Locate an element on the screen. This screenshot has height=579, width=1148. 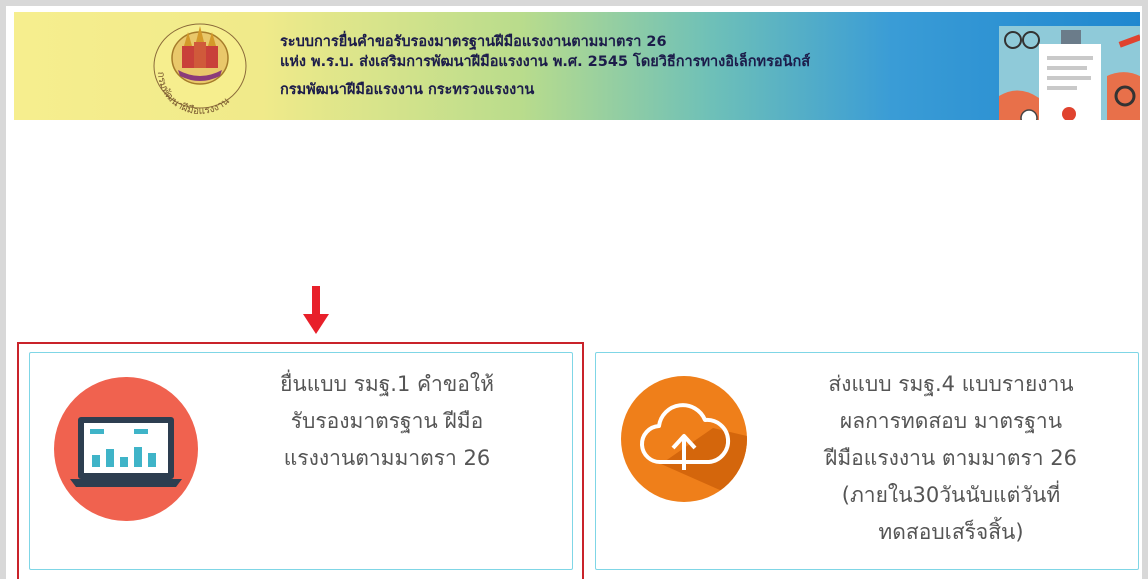
card-text-line: ยื่นแบบ รมฐ.1 คำขอให้ is located at coordinates (387, 384).